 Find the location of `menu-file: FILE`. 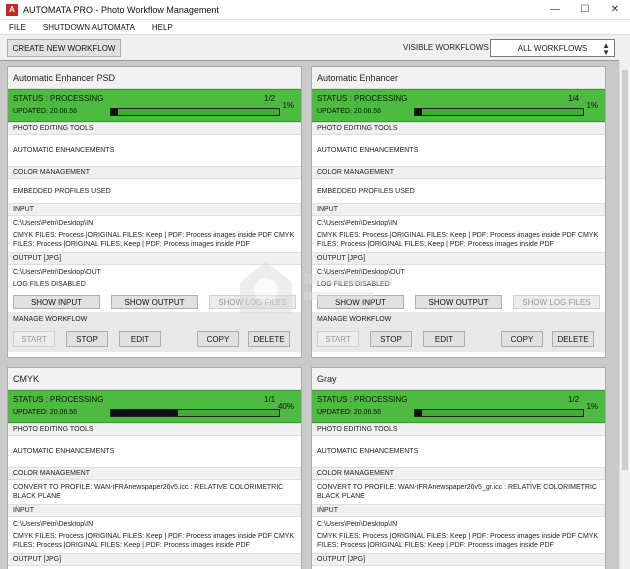

menu-file: FILE is located at coordinates (17, 27).